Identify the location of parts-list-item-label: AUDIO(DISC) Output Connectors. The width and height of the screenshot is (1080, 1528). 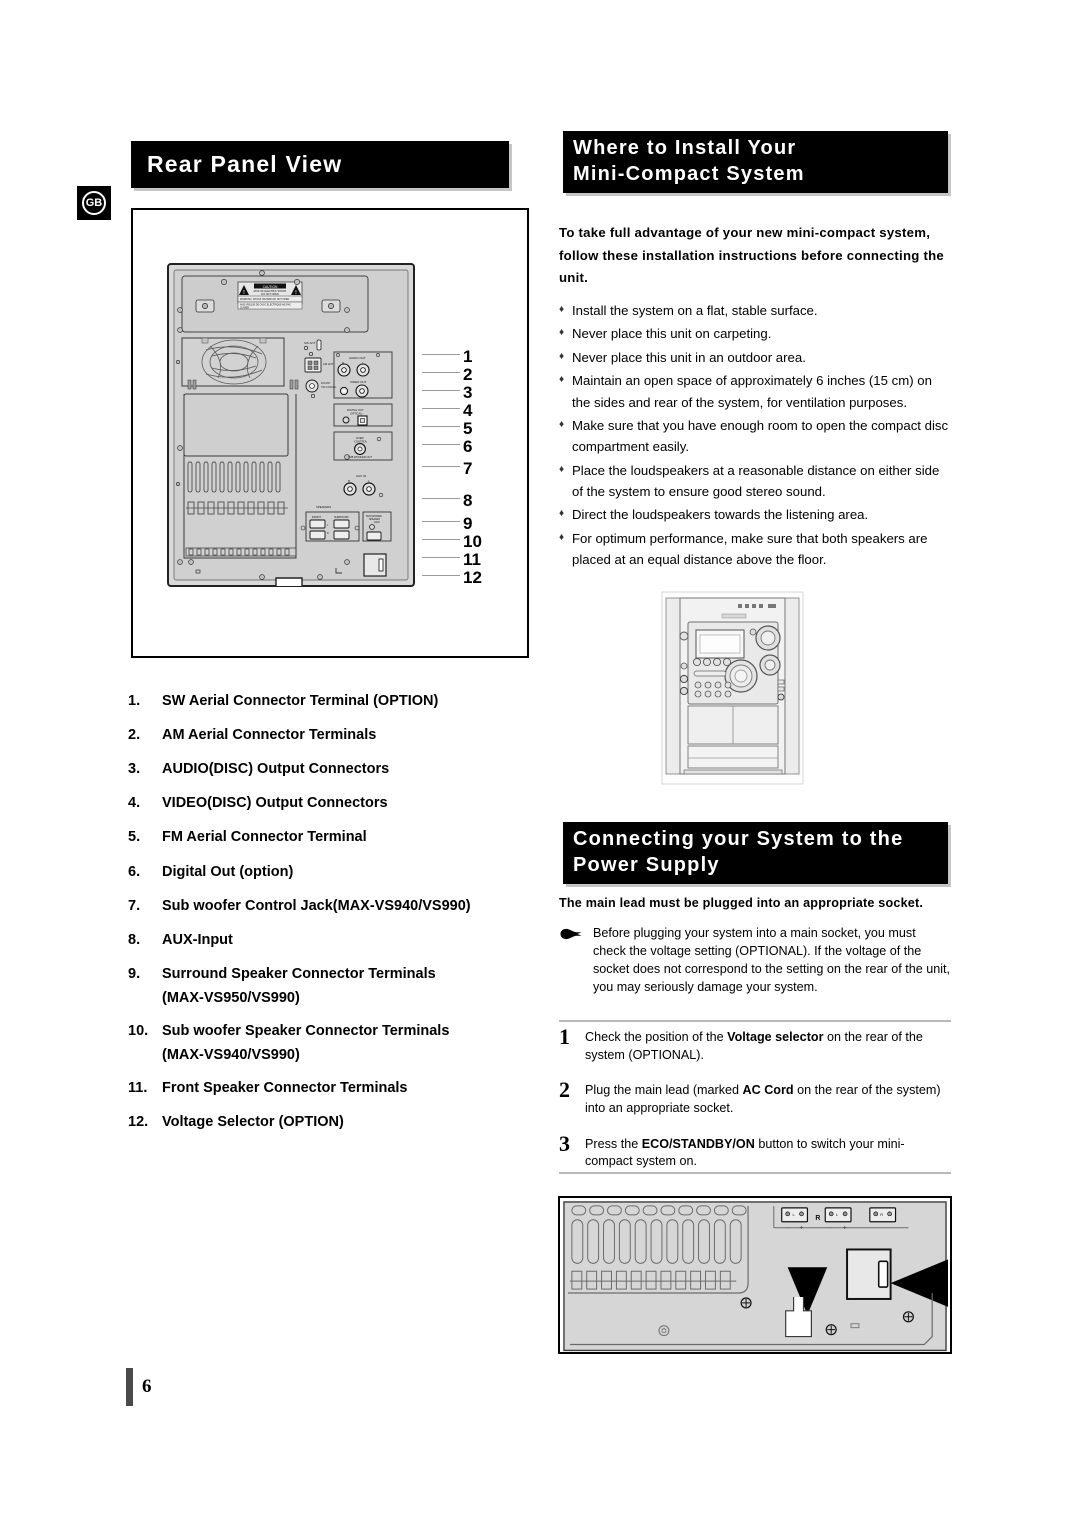
(276, 769).